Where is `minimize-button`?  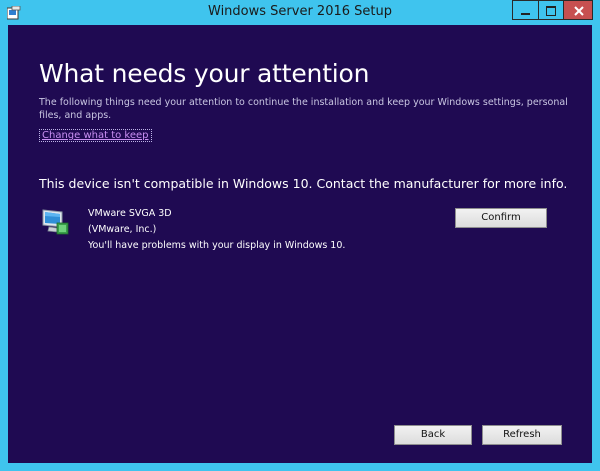 minimize-button is located at coordinates (525, 10).